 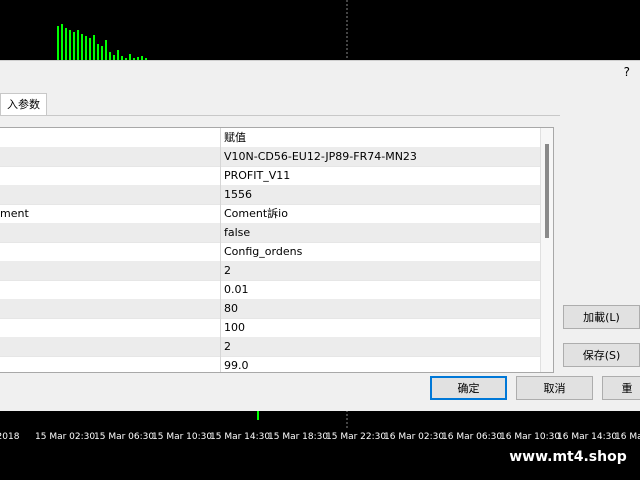 I want to click on cell-variable: ment, so click(x=14, y=213).